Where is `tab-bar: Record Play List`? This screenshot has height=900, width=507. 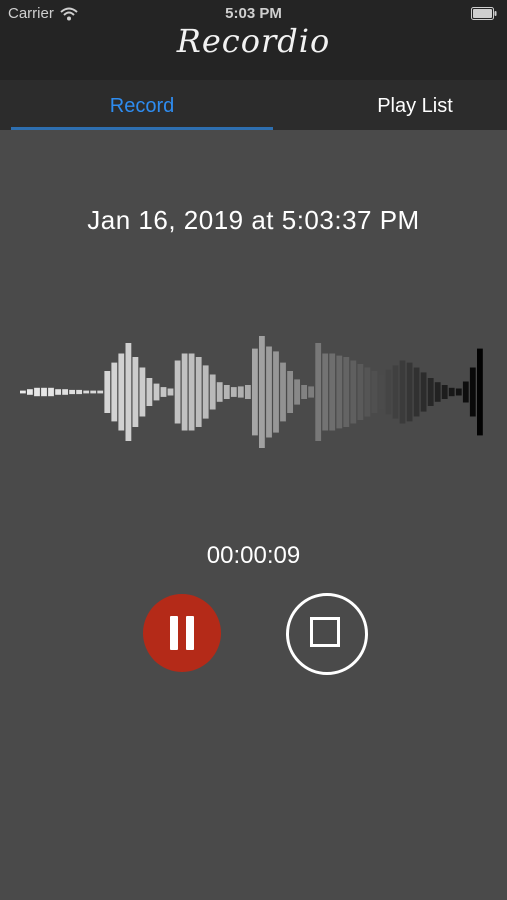
tab-bar: Record Play List is located at coordinates (253, 105).